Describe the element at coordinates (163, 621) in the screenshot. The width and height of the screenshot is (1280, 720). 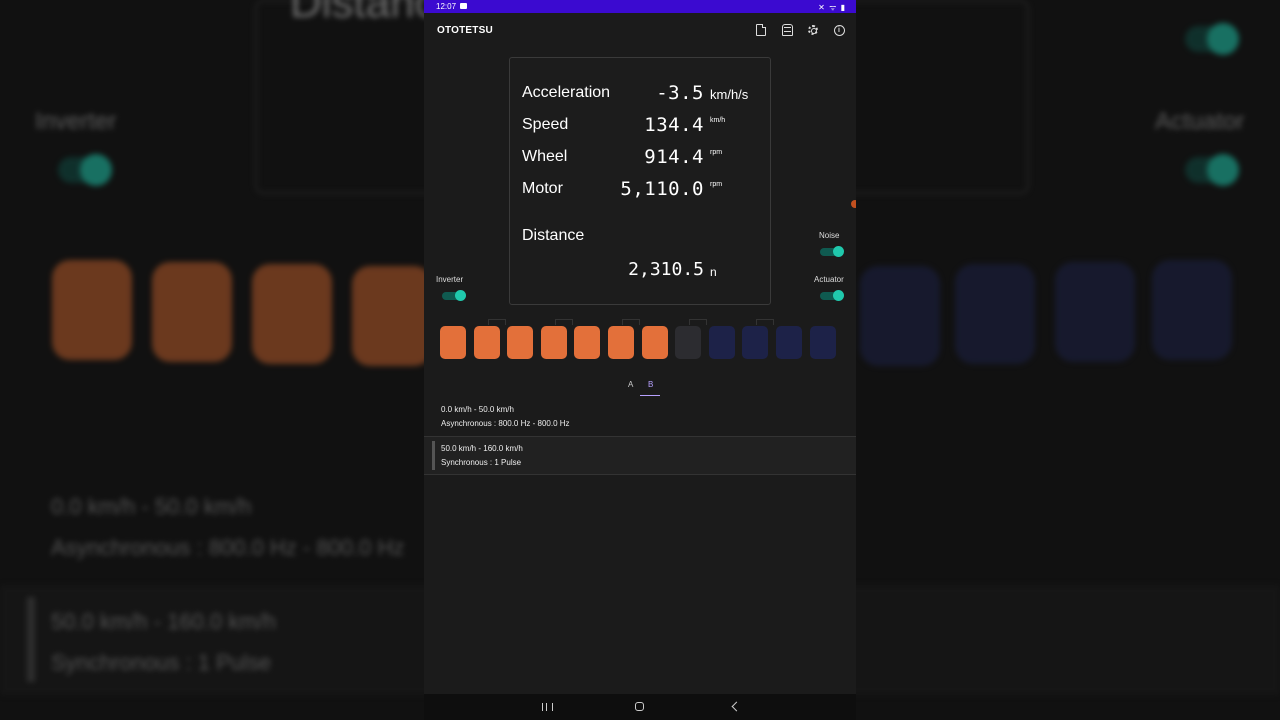
I see `bg-pattern-range: 50.0 km/h - 160.0 km/h` at that location.